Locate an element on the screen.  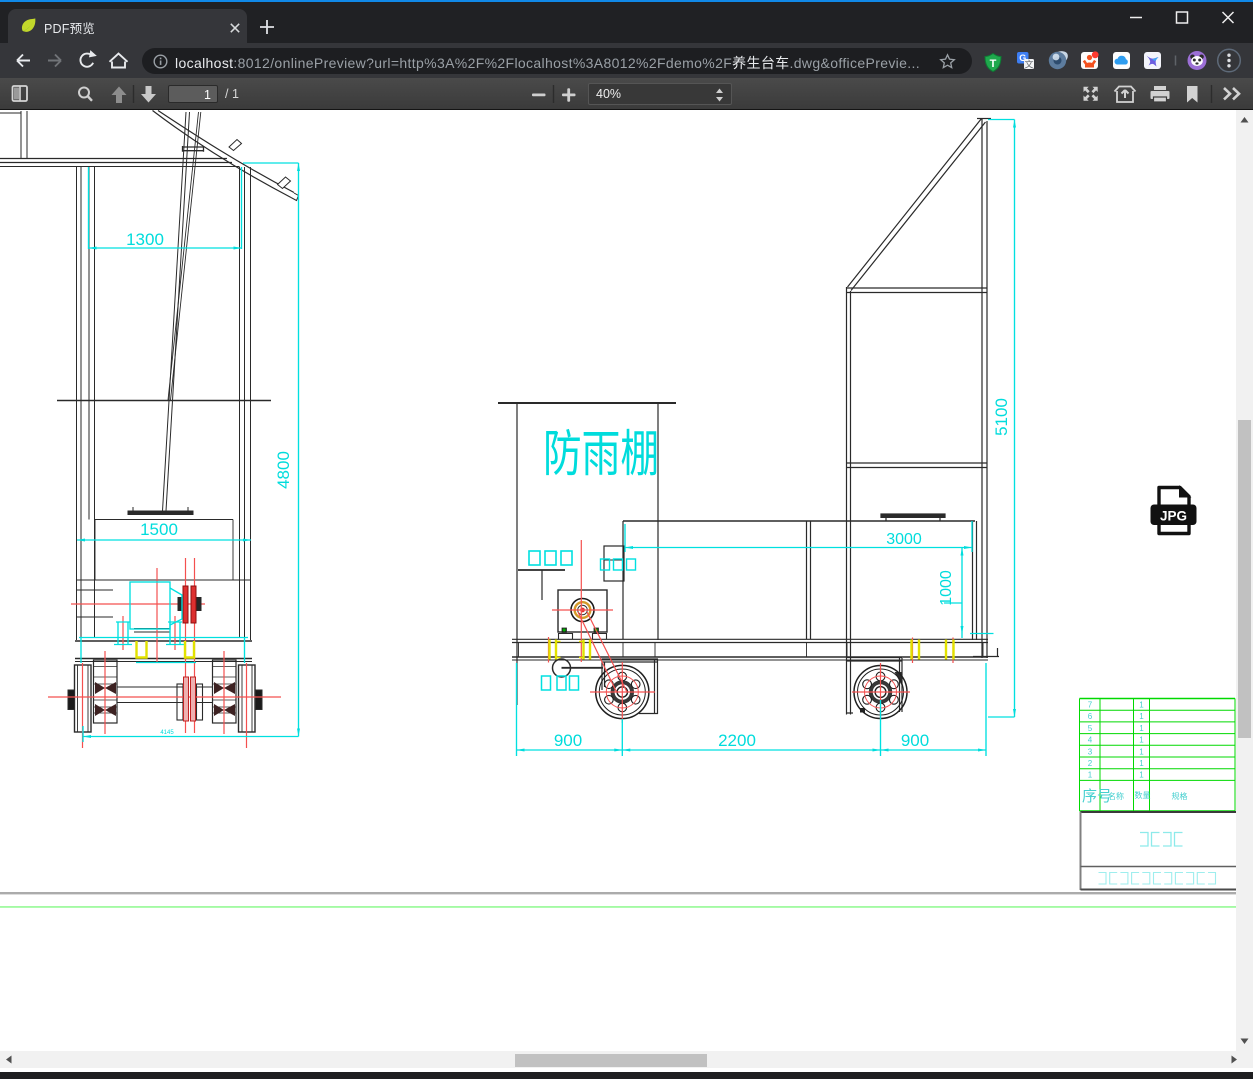
svg-text: 文 is located at coordinates (1028, 64).